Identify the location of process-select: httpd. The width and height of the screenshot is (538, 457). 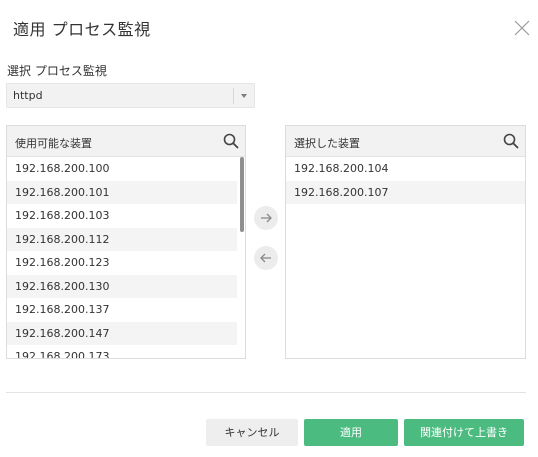
(130, 95).